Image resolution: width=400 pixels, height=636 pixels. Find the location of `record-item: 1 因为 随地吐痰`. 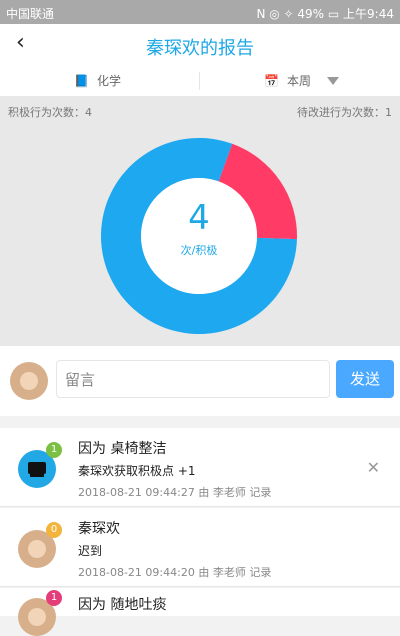

record-item: 1 因为 随地吐痰 is located at coordinates (200, 612).